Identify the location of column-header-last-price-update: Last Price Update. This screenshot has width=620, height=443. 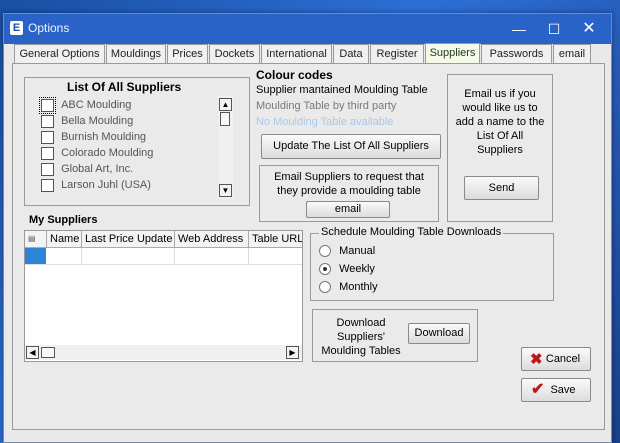
(128, 239).